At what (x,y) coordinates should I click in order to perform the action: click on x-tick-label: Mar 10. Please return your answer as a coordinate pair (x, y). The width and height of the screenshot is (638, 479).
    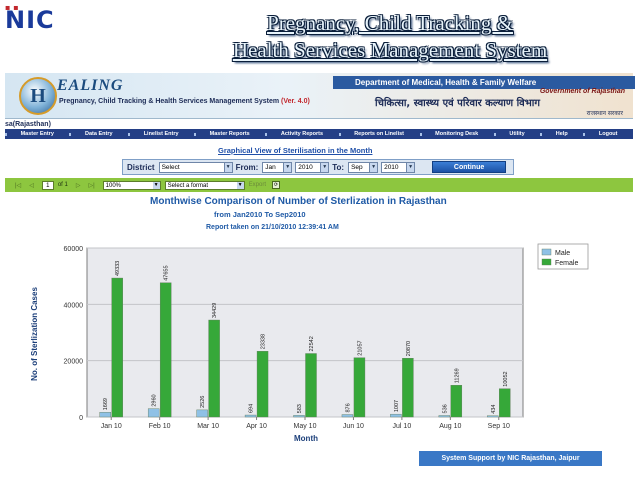
    Looking at the image, I should click on (208, 426).